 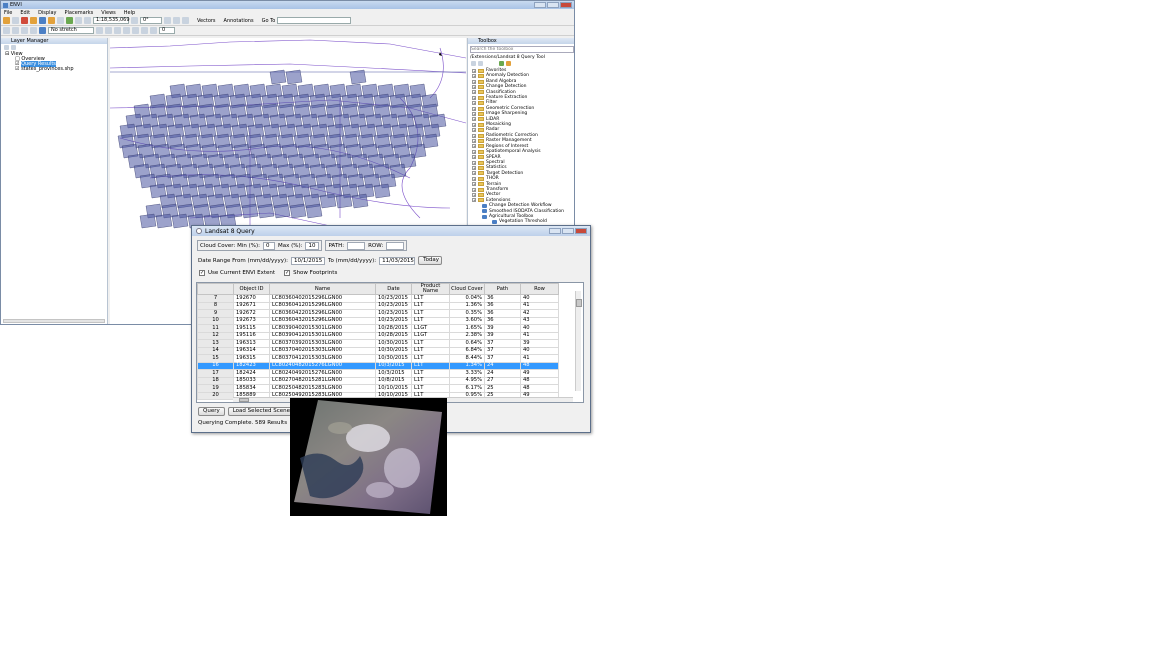 What do you see at coordinates (553, 5) in the screenshot?
I see `maximize-button` at bounding box center [553, 5].